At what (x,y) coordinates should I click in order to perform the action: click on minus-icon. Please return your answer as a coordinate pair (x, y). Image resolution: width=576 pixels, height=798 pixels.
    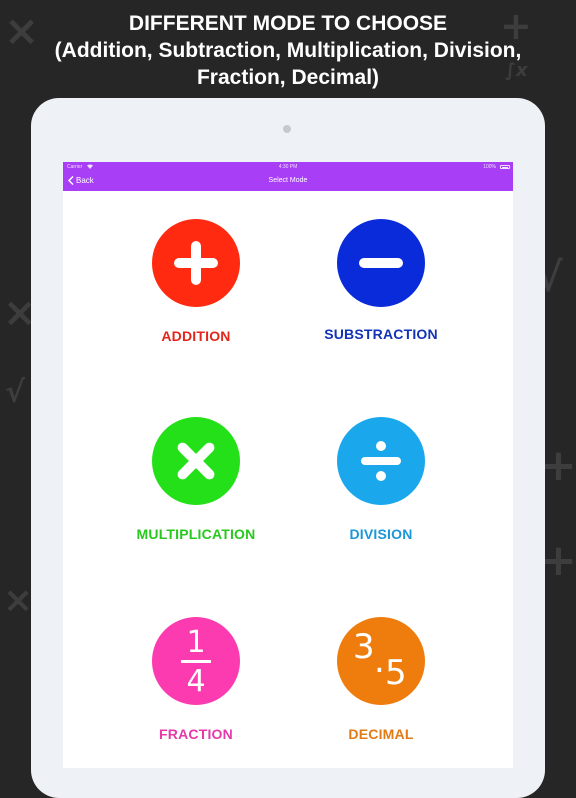
    Looking at the image, I should click on (381, 263).